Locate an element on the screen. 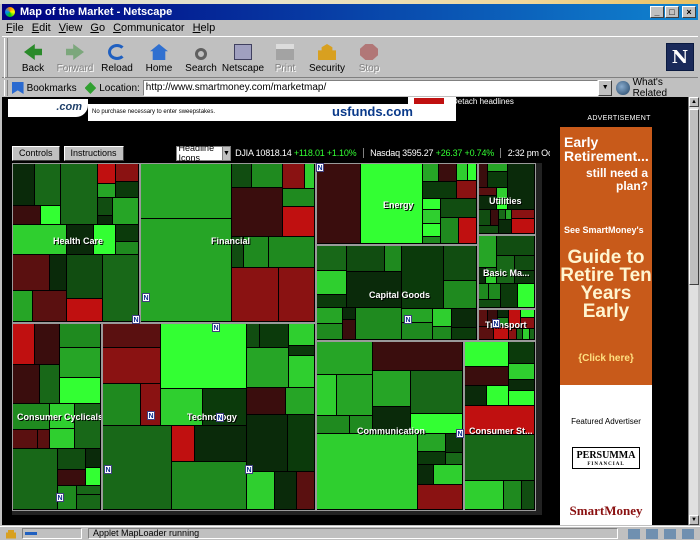  navigator-icon is located at coordinates (634, 533).